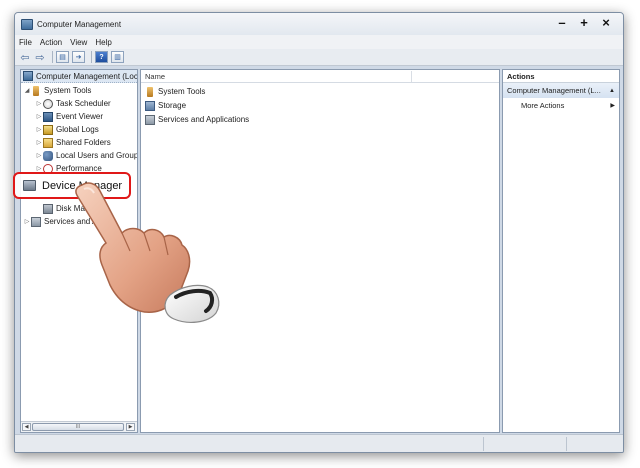 The width and height of the screenshot is (640, 468). What do you see at coordinates (103, 42) in the screenshot?
I see `menu-help: Help` at bounding box center [103, 42].